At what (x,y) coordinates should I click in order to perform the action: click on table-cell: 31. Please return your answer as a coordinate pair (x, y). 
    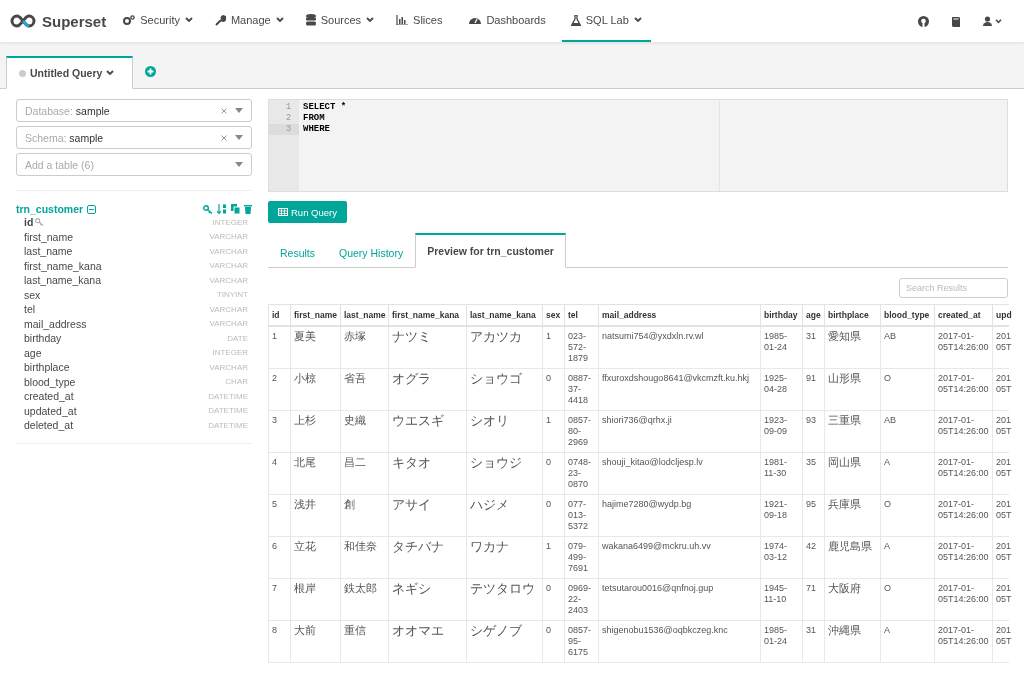
    Looking at the image, I should click on (811, 336).